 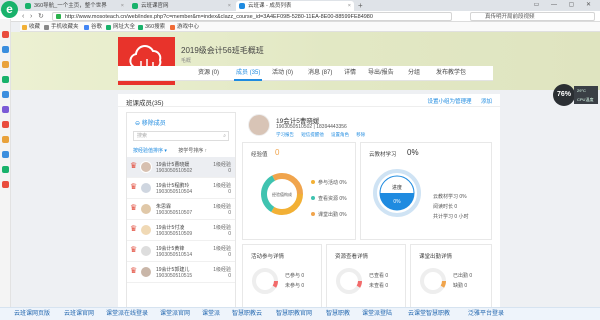 I want to click on list-item: ♛ 19会计5曹晓媛 1903050510502 1级经验 0, so click(x=181, y=167).